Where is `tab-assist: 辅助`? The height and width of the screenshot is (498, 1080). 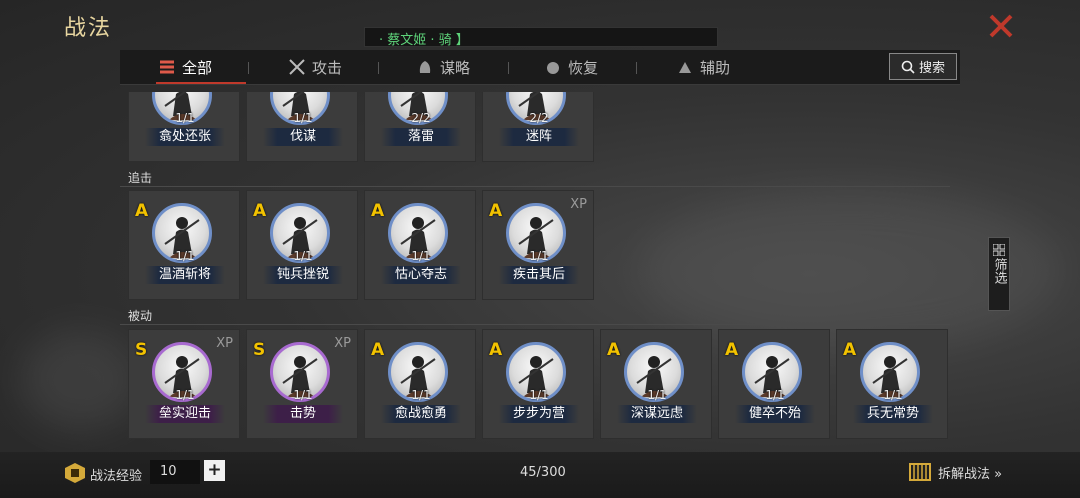
tab-assist: 辅助 is located at coordinates (703, 67).